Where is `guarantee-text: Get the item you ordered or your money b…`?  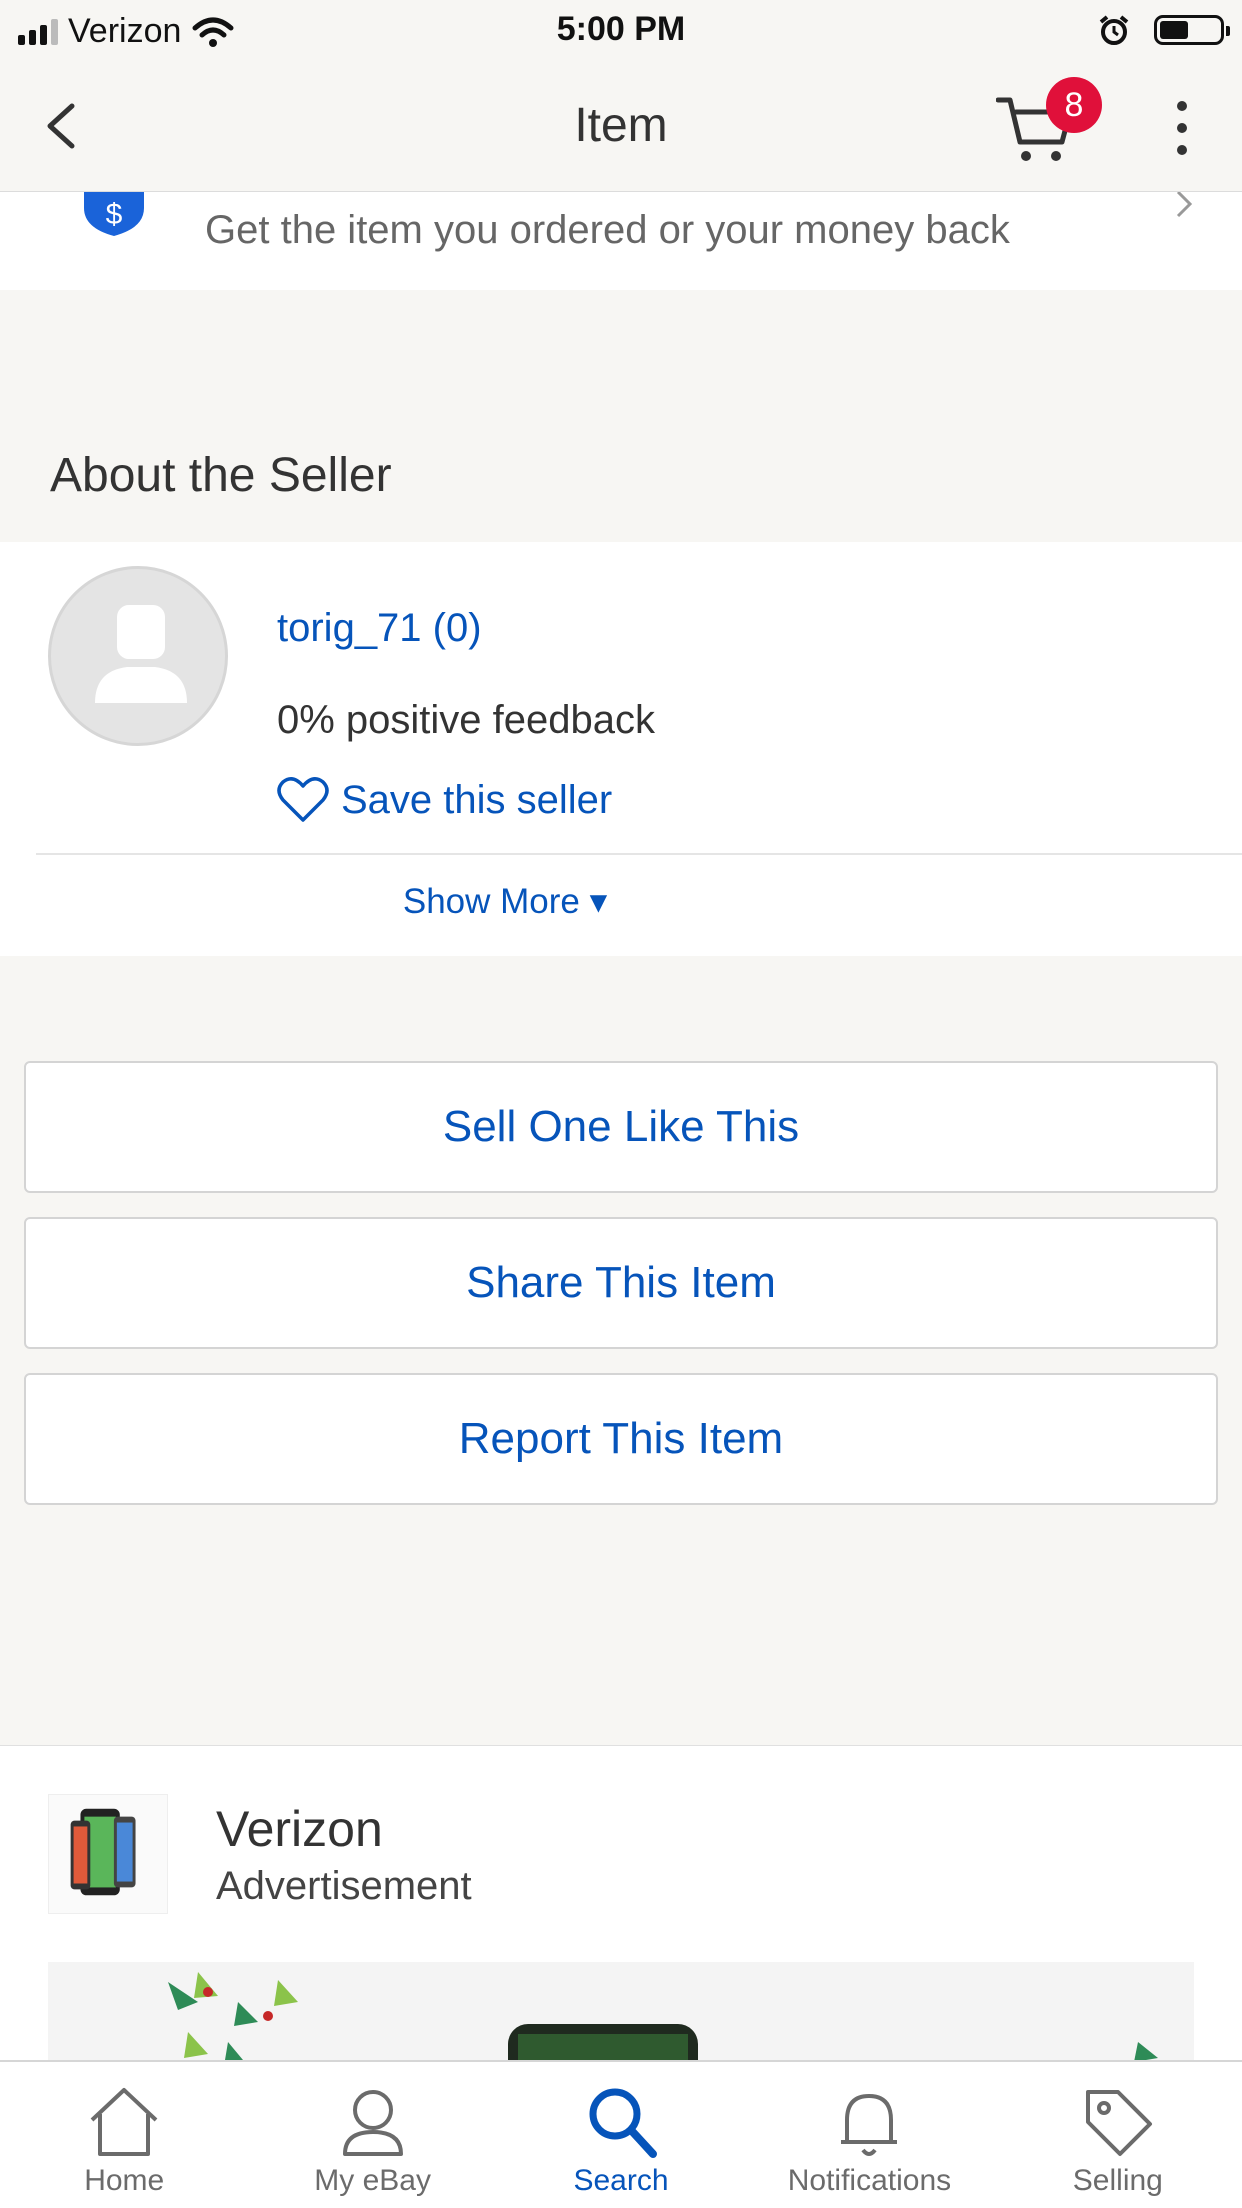
guarantee-text: Get the item you ordered or your money b… is located at coordinates (607, 230).